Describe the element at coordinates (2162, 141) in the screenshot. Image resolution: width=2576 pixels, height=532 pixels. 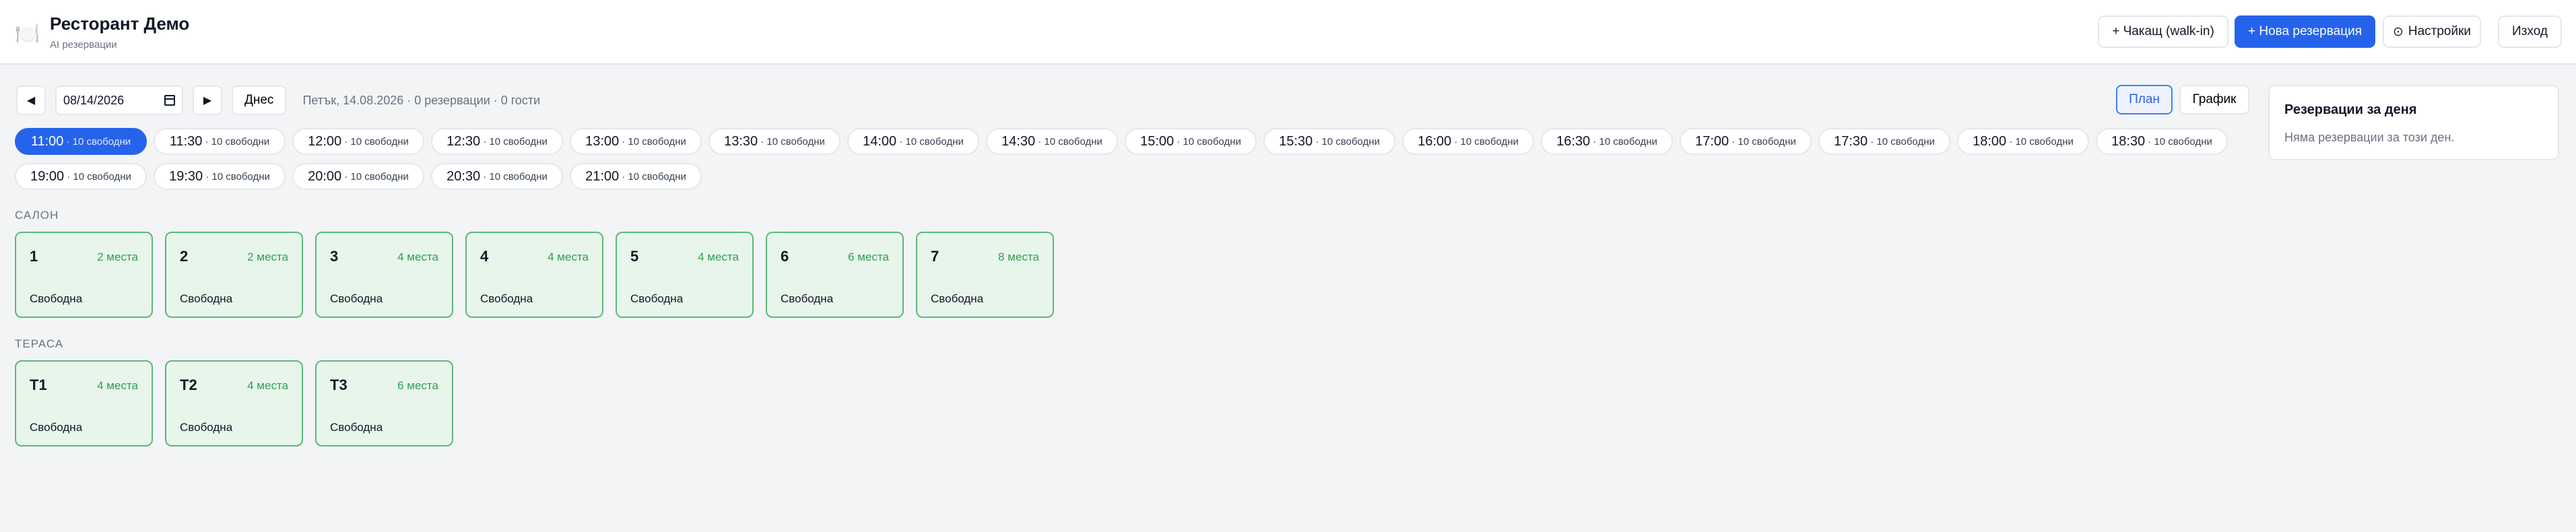
I see `time-slot: 18:30 · 10 свободни` at that location.